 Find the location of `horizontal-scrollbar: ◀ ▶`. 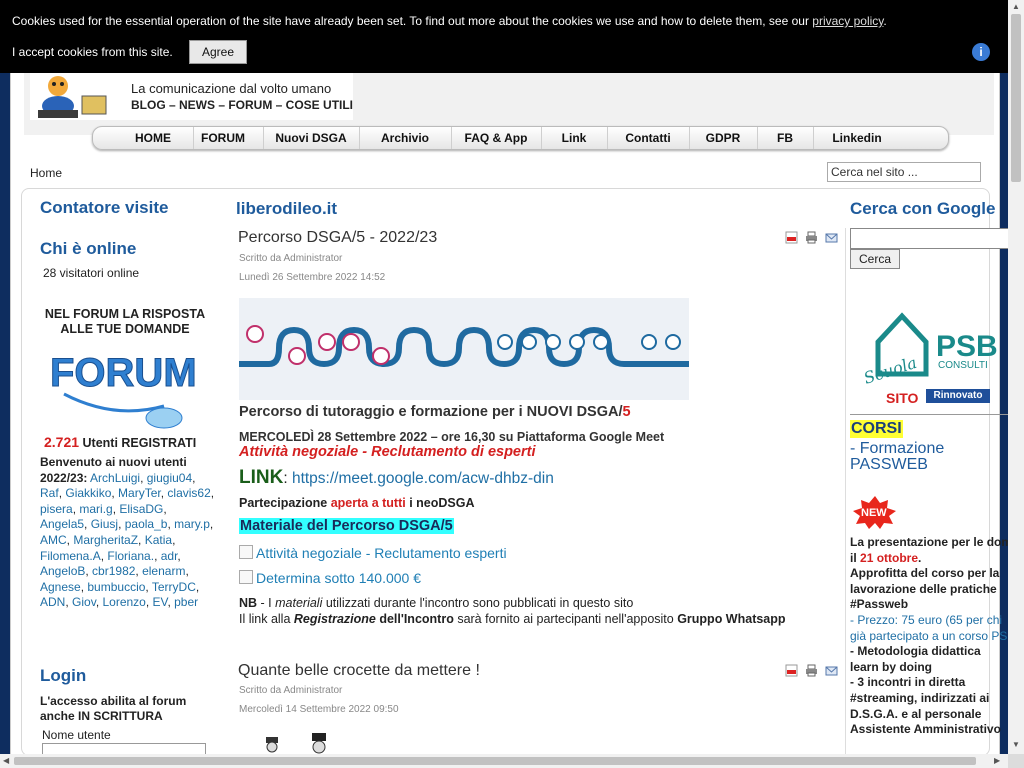

horizontal-scrollbar: ◀ ▶ is located at coordinates (504, 761).